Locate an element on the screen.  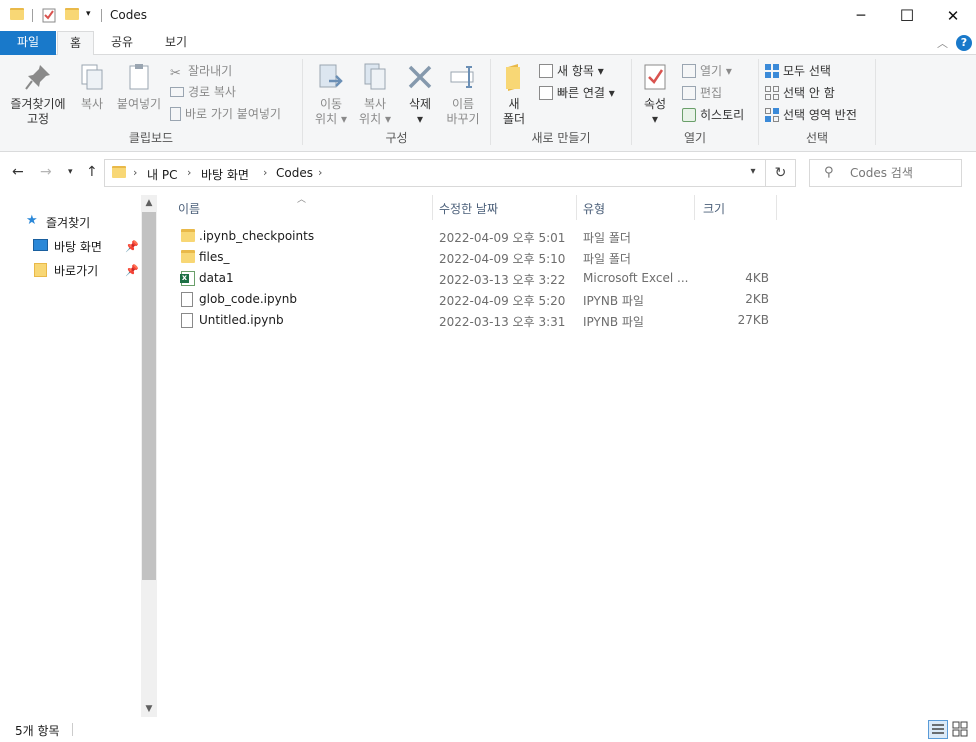
open-group: 속성 ▾ 열기 ▾ 편집 히스토리 열기 is located at coordinates (695, 103).